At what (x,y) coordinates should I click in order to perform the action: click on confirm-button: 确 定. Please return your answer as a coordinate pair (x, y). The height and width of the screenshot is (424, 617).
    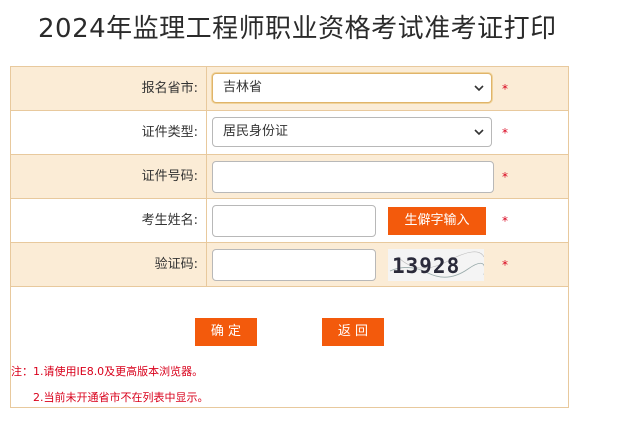
    Looking at the image, I should click on (226, 332).